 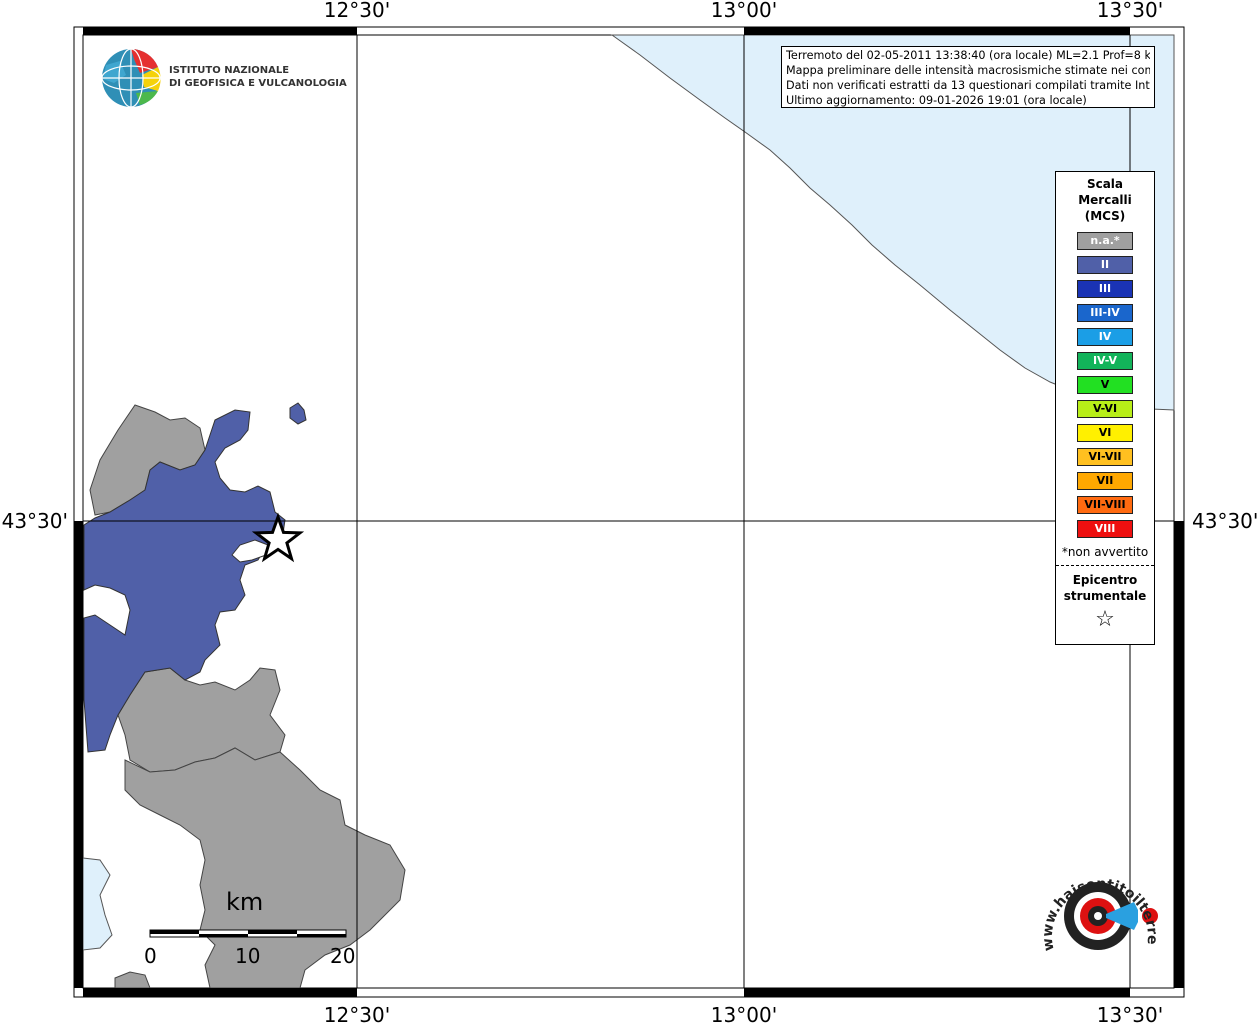 I want to click on intensity-swatch: VI, so click(x=1105, y=433).